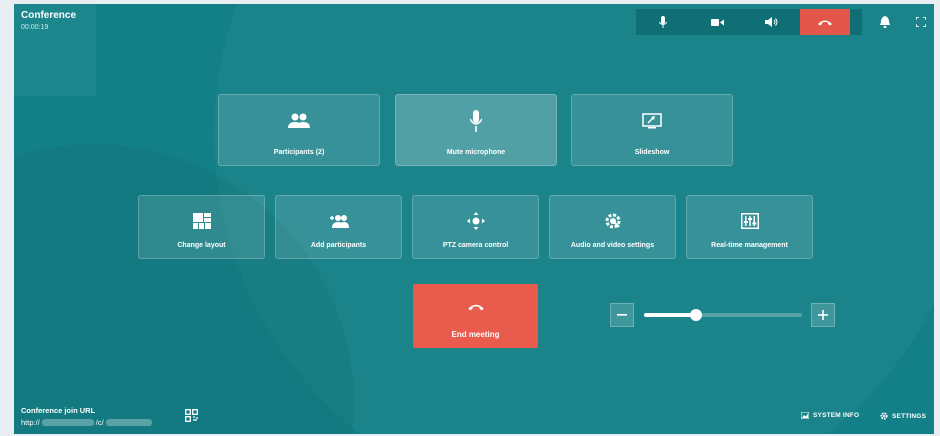 This screenshot has width=940, height=436. What do you see at coordinates (909, 416) in the screenshot?
I see `settings-label: SETTINGS` at bounding box center [909, 416].